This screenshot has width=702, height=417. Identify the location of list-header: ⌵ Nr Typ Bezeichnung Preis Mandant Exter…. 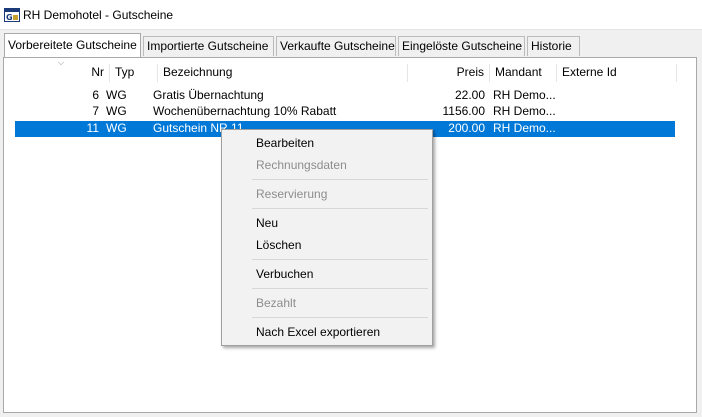
(350, 70).